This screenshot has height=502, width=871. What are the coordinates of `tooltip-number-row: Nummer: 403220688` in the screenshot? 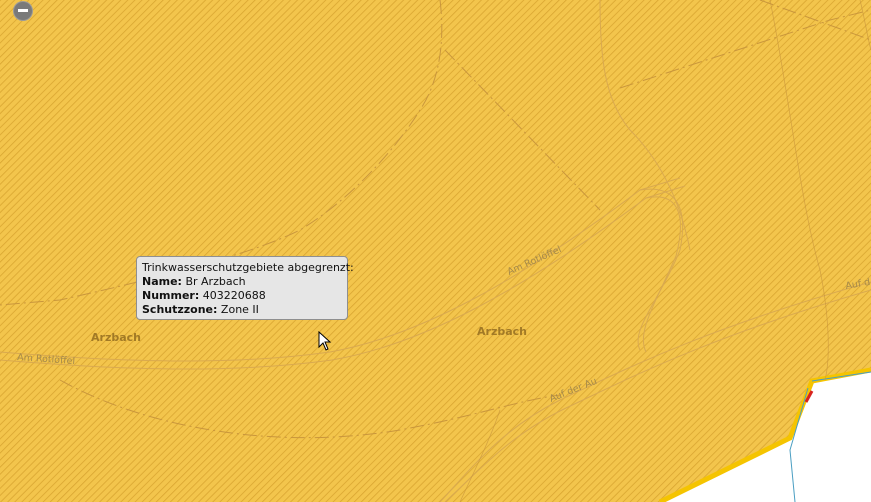 It's located at (242, 296).